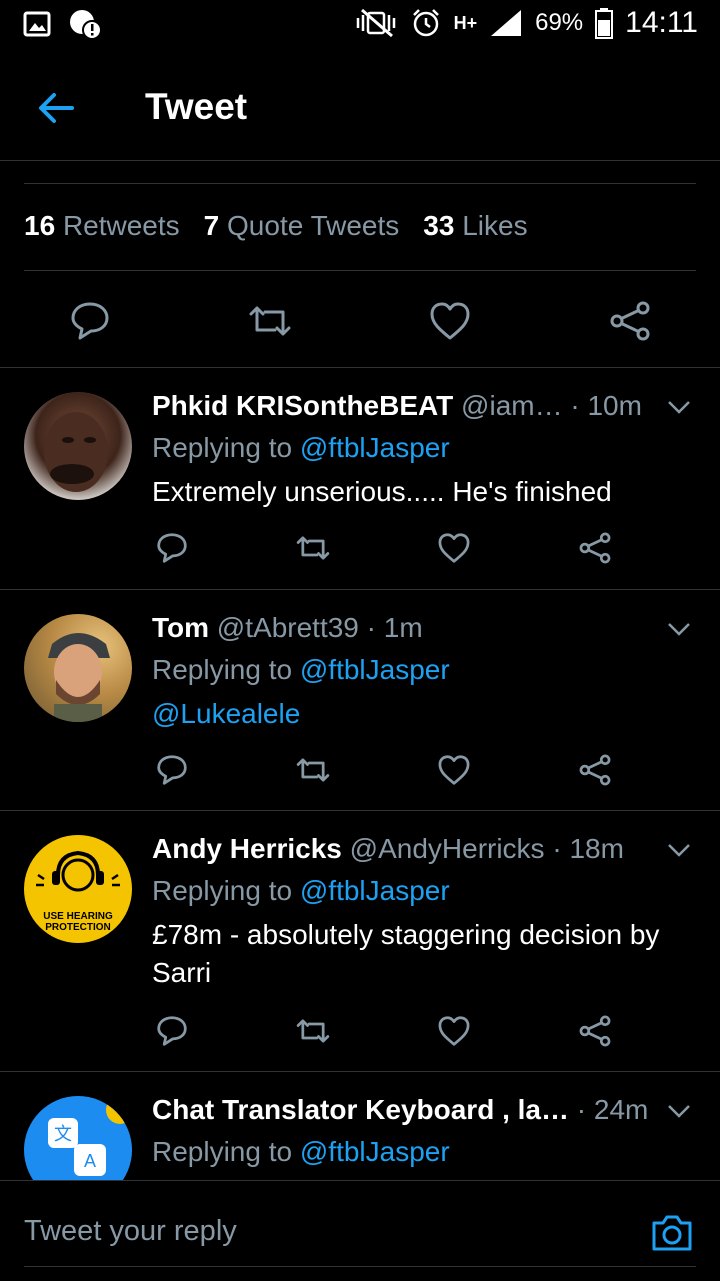 Image resolution: width=720 pixels, height=1281 pixels. Describe the element at coordinates (382, 491) in the screenshot. I see `reply-text: Extremely unserious..... He's finished` at that location.